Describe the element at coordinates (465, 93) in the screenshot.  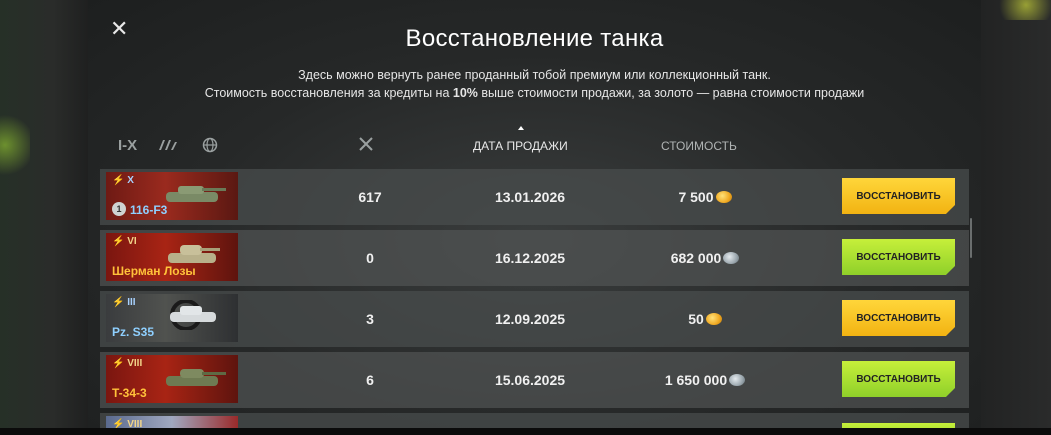
I see `subtitle-percent: 10%` at that location.